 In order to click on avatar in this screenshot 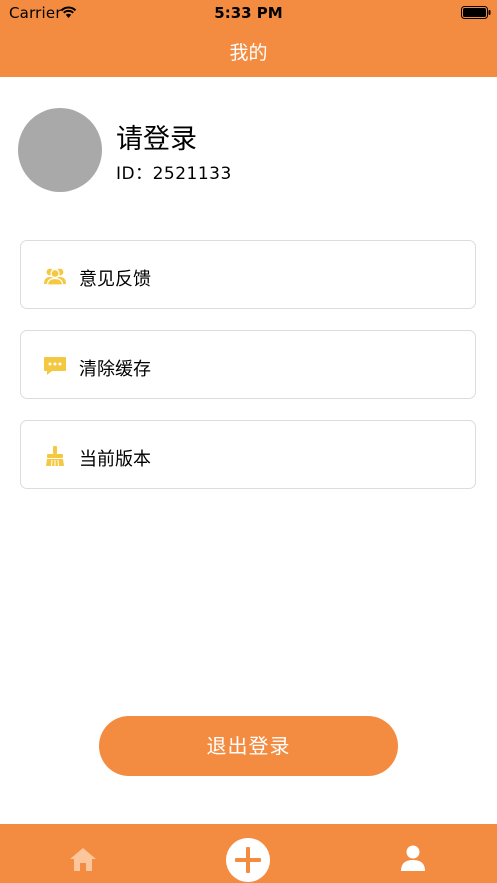, I will do `click(60, 150)`.